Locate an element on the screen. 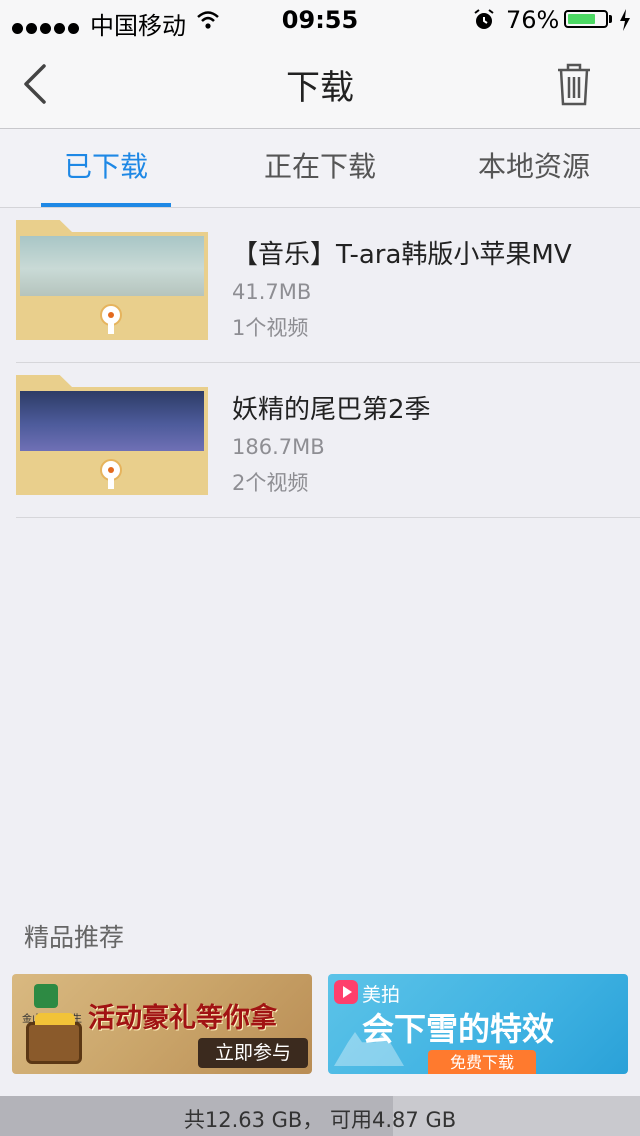 This screenshot has height=1136, width=640. tab-downloaded: 已下载 is located at coordinates (106, 168).